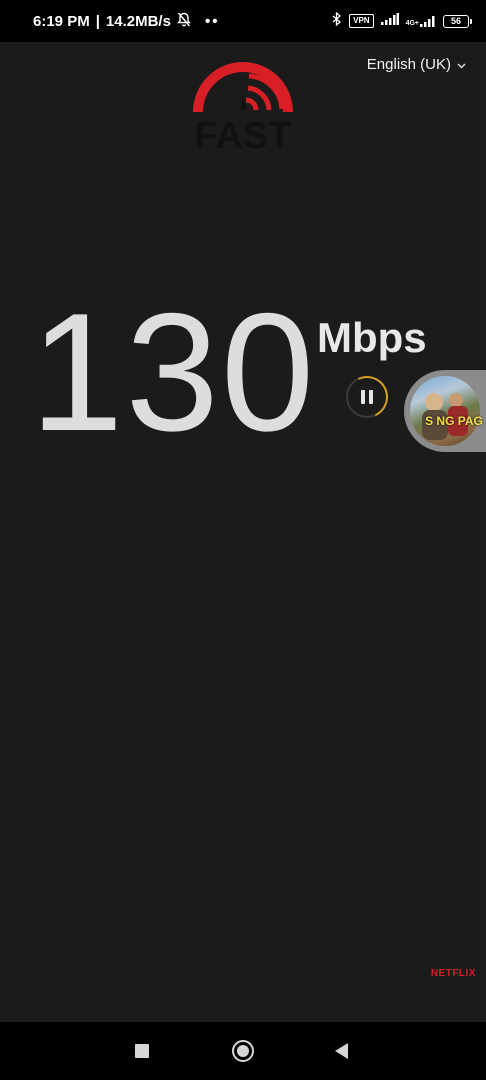  I want to click on logo-text: FAST, so click(242, 133).